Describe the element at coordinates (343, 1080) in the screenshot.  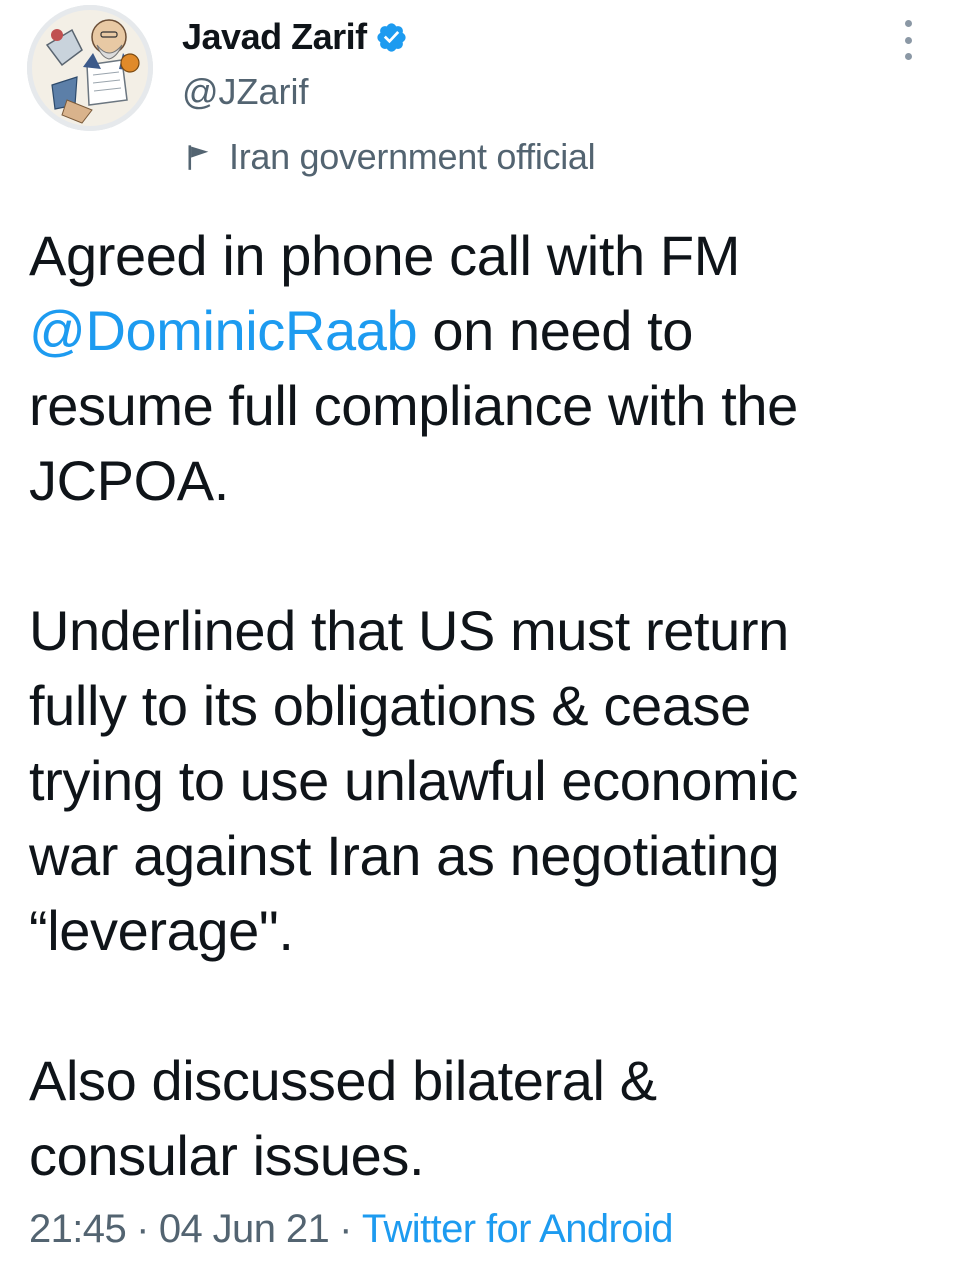
I see `tweet-line: Also discussed bilateral &` at that location.